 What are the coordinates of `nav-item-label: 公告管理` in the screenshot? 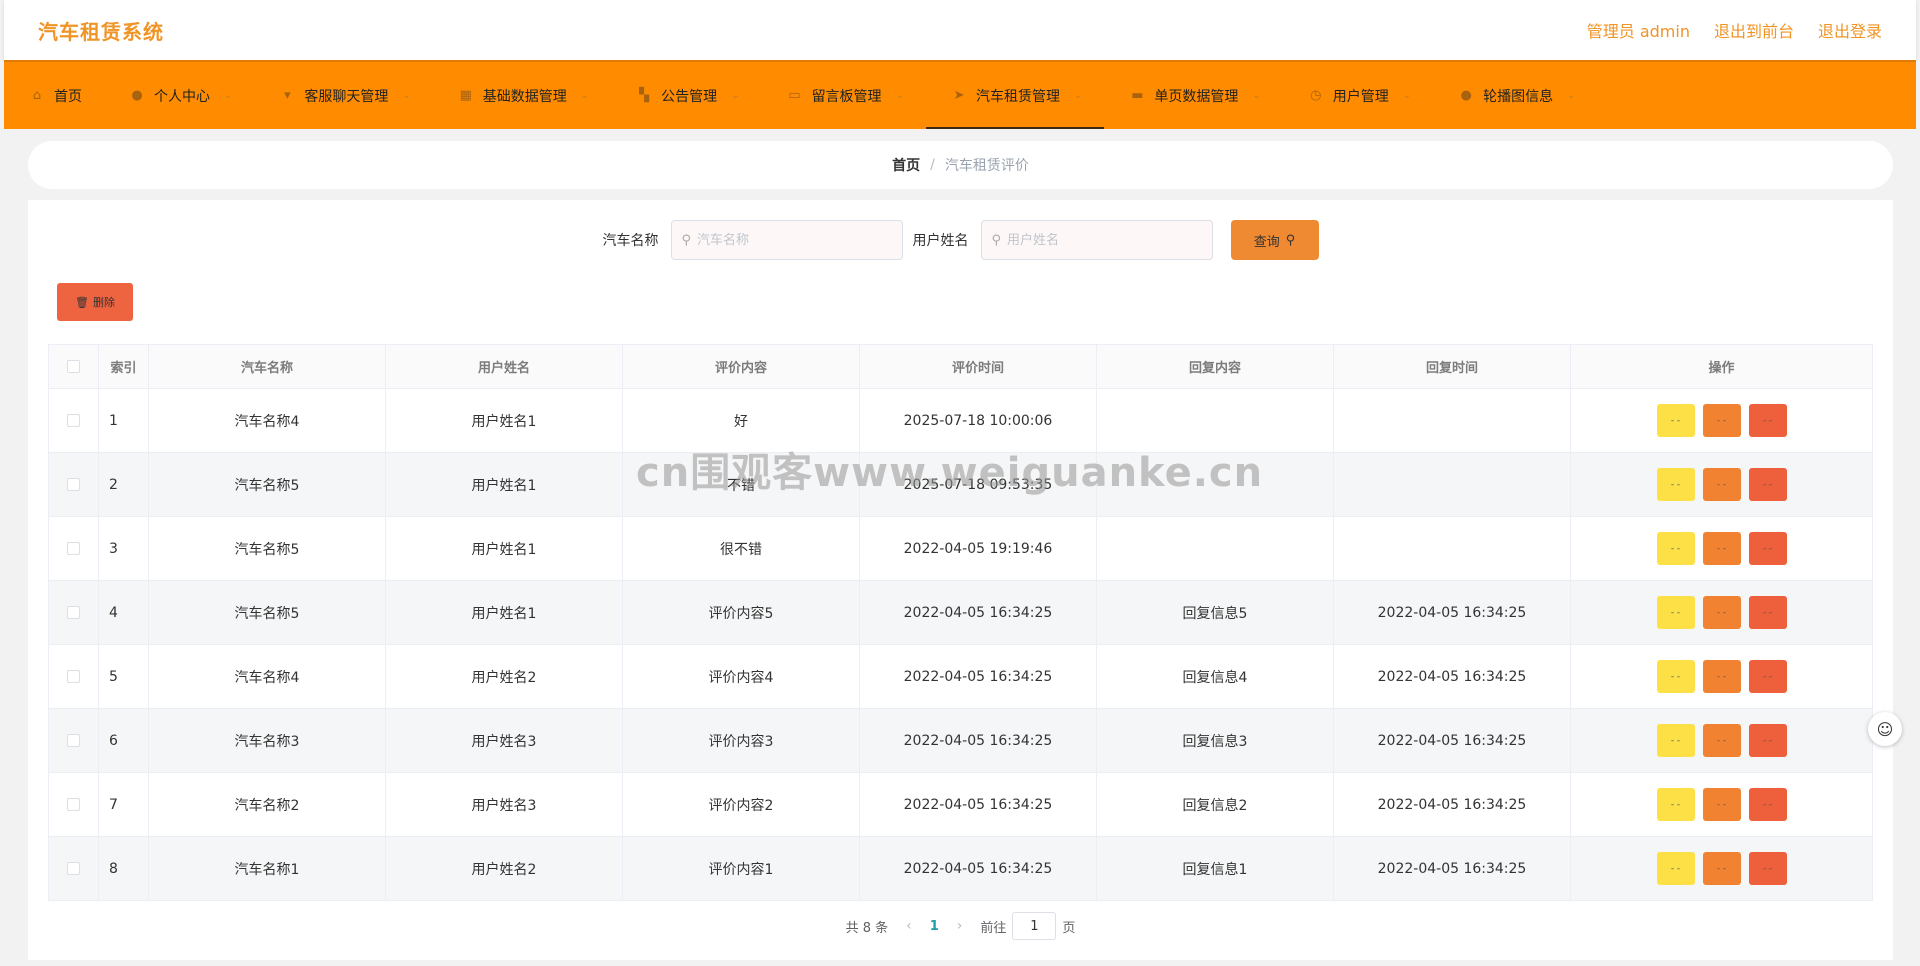 It's located at (689, 96).